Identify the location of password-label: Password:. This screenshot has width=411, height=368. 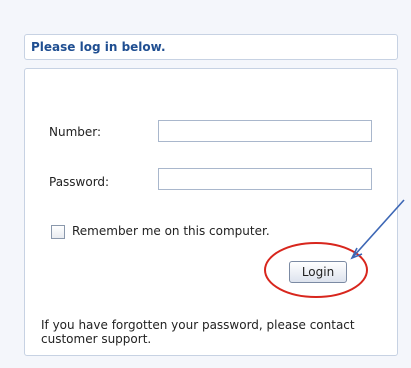
(79, 182).